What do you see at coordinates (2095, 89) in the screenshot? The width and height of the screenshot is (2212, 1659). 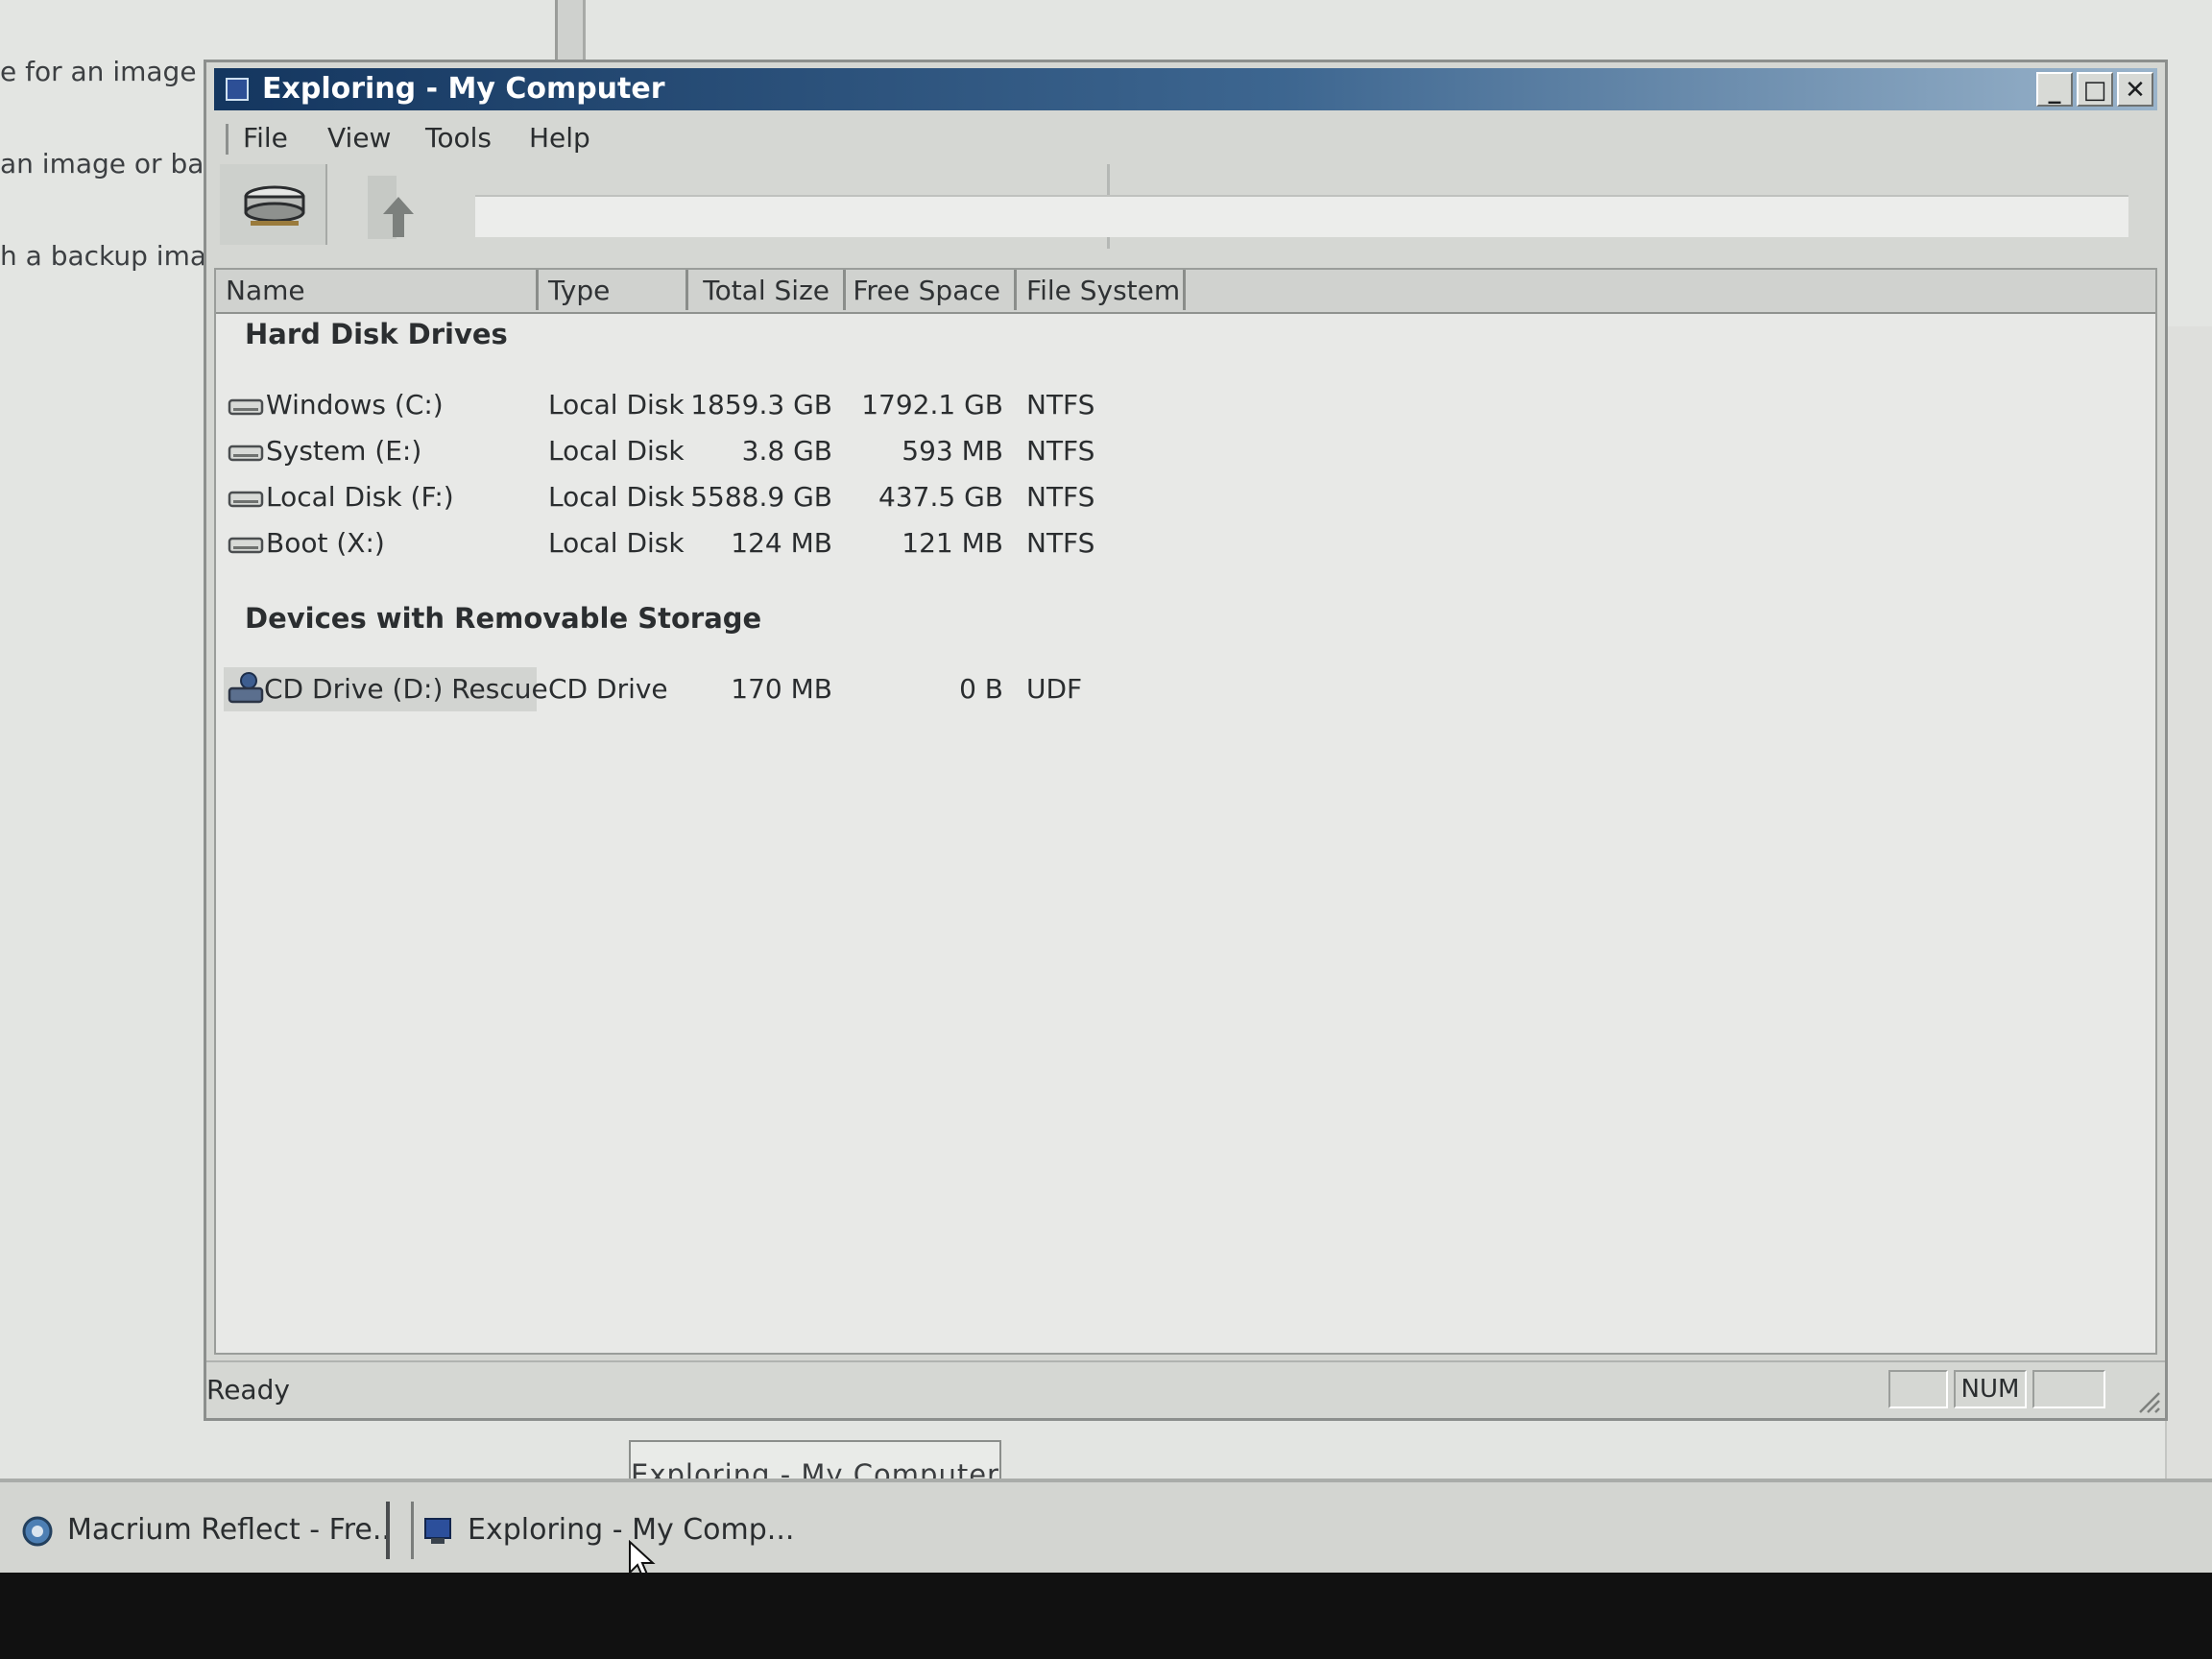 I see `maximize-button: □` at bounding box center [2095, 89].